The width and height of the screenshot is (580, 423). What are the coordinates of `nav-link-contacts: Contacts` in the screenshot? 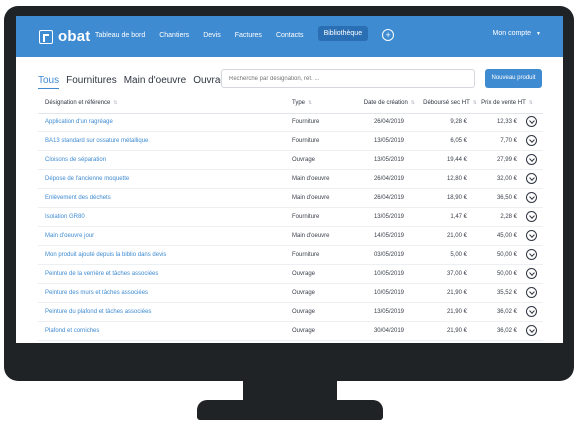 It's located at (290, 35).